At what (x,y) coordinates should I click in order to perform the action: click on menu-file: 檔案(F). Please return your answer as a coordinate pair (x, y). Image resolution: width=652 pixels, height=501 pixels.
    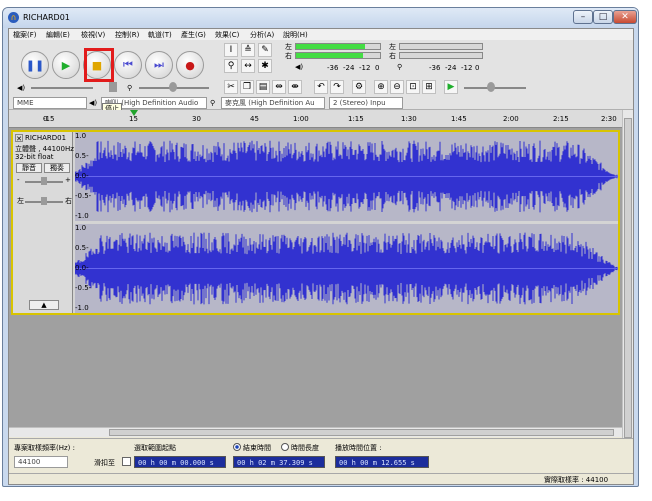
    Looking at the image, I should click on (25, 35).